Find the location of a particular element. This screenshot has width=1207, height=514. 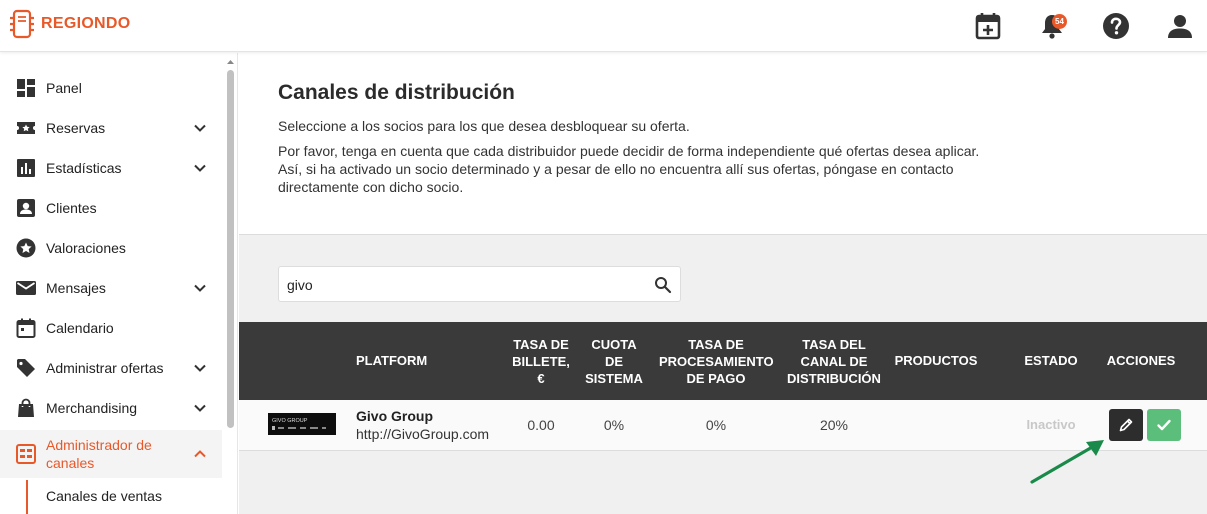

sidebar-item-label: Valoraciones is located at coordinates (86, 248).